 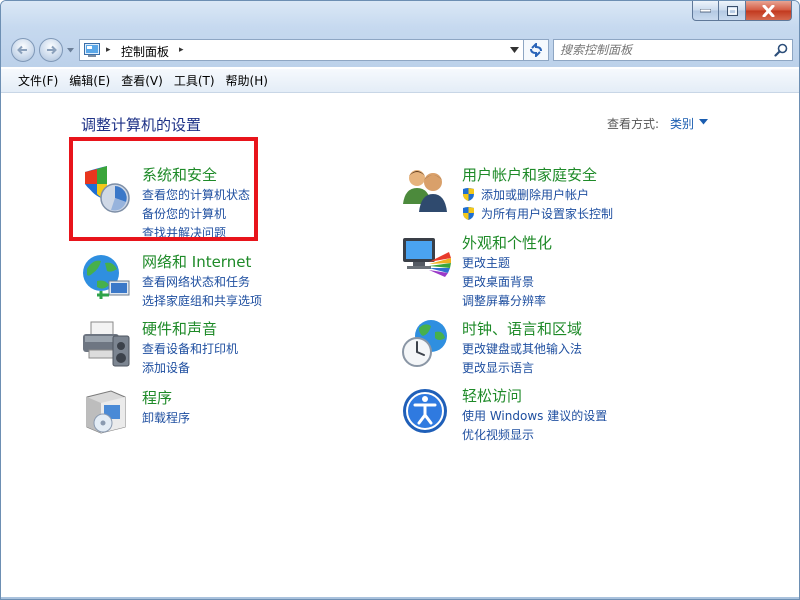 I want to click on refresh-icon, so click(x=536, y=50).